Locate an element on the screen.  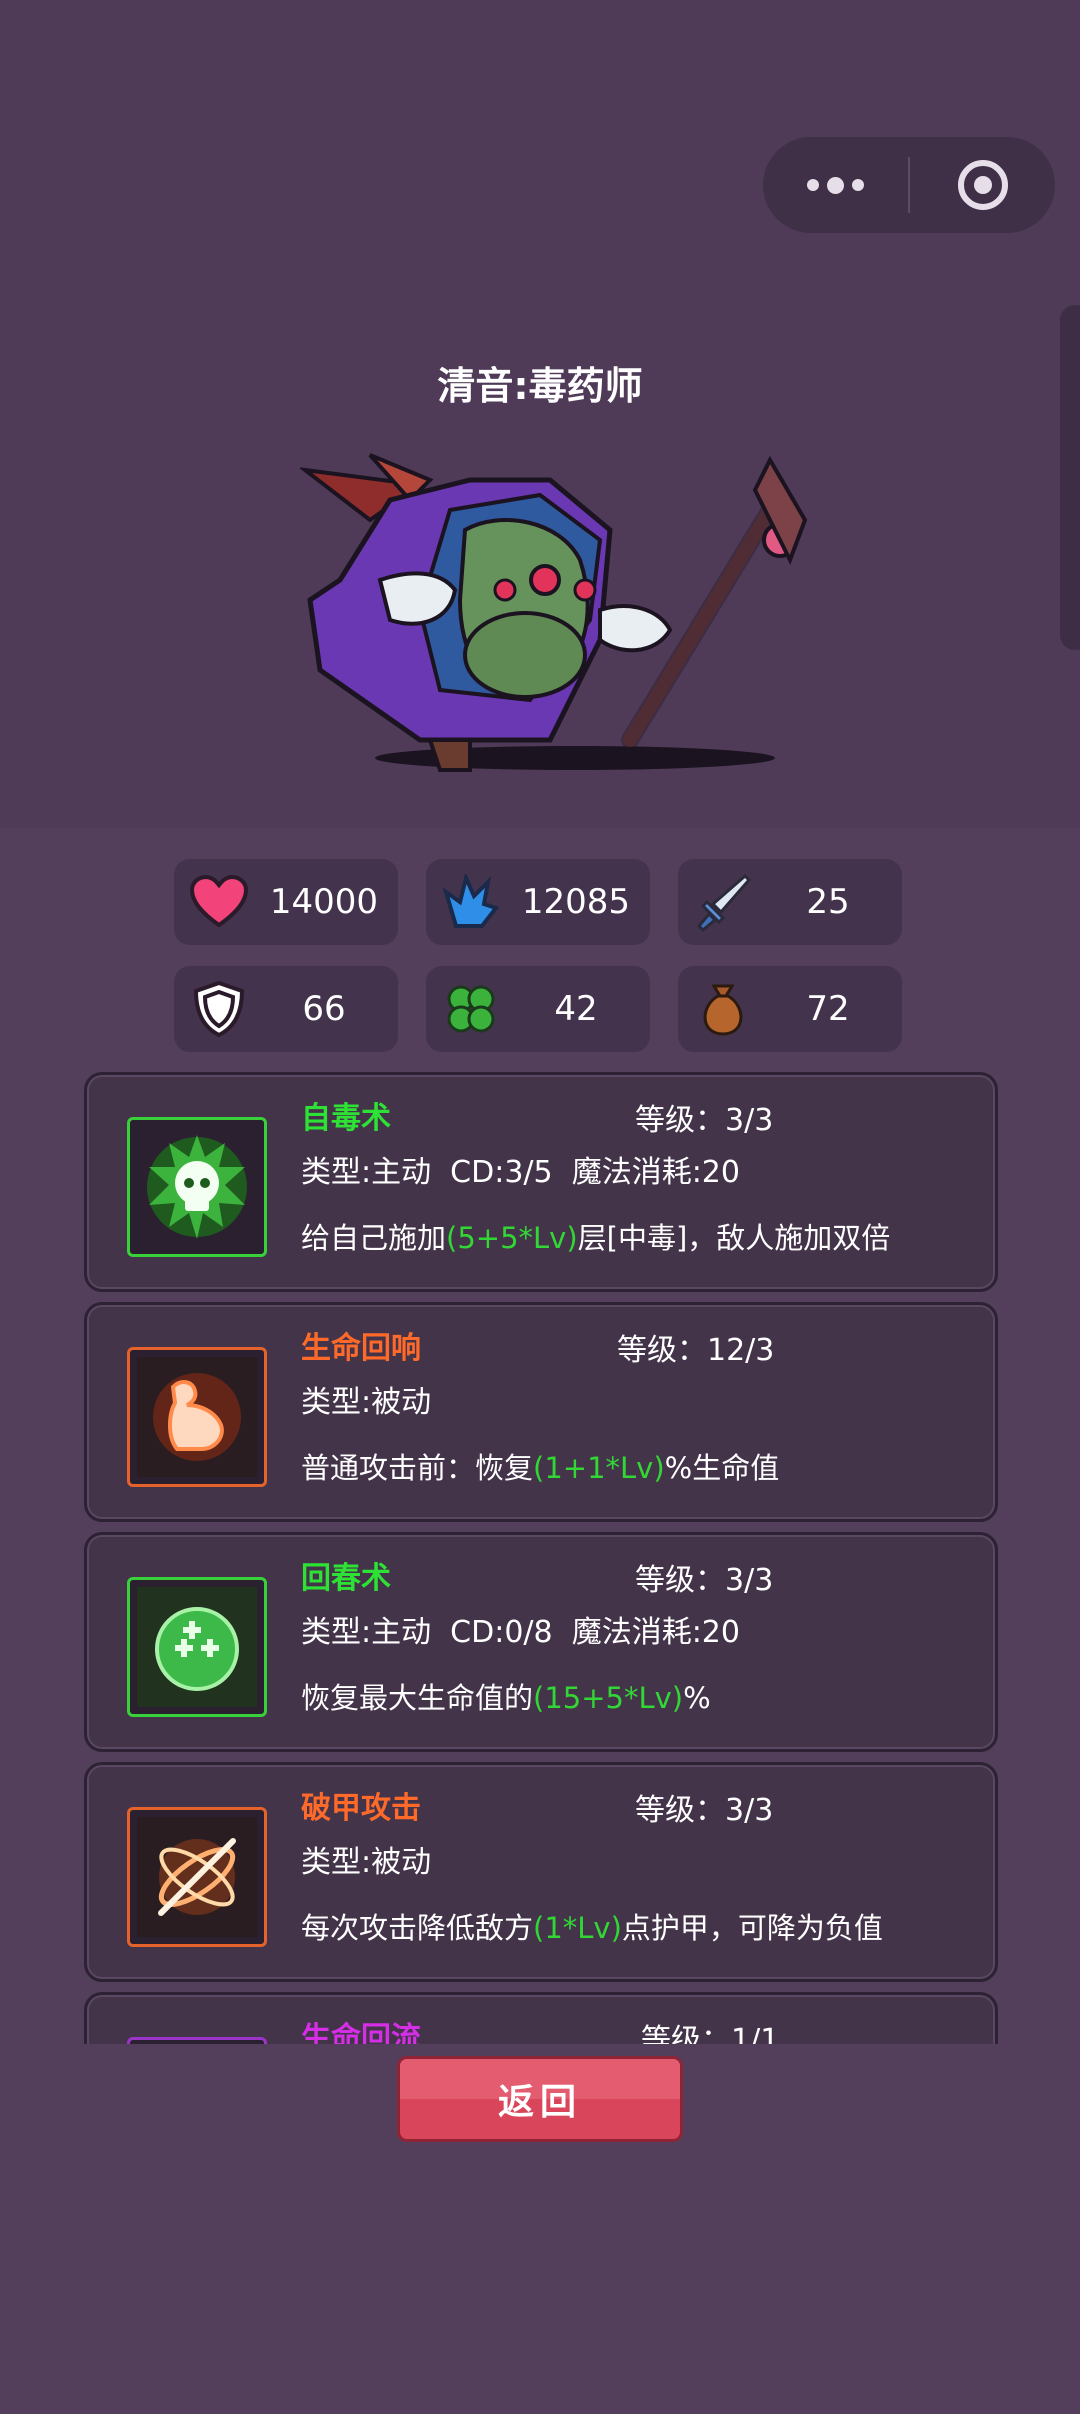
skill-type: 类型:主动 CD:0/8 魔法消耗:20 is located at coordinates (520, 1632).